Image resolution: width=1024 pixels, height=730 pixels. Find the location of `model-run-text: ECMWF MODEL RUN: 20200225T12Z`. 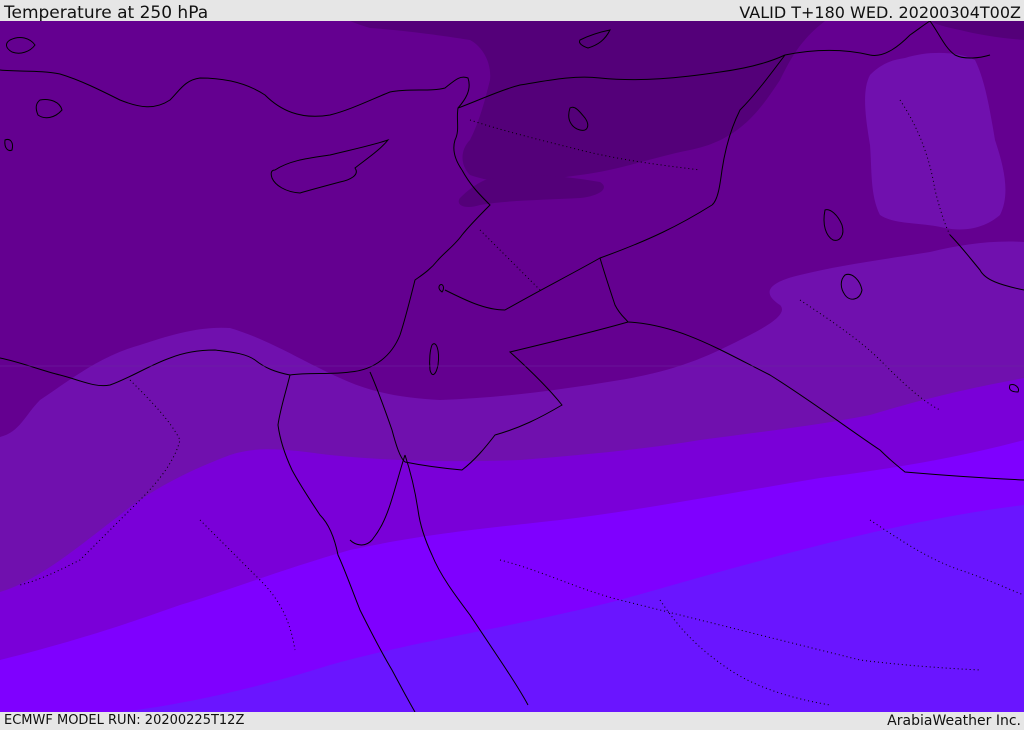

model-run-text: ECMWF MODEL RUN: 20200225T12Z is located at coordinates (124, 720).